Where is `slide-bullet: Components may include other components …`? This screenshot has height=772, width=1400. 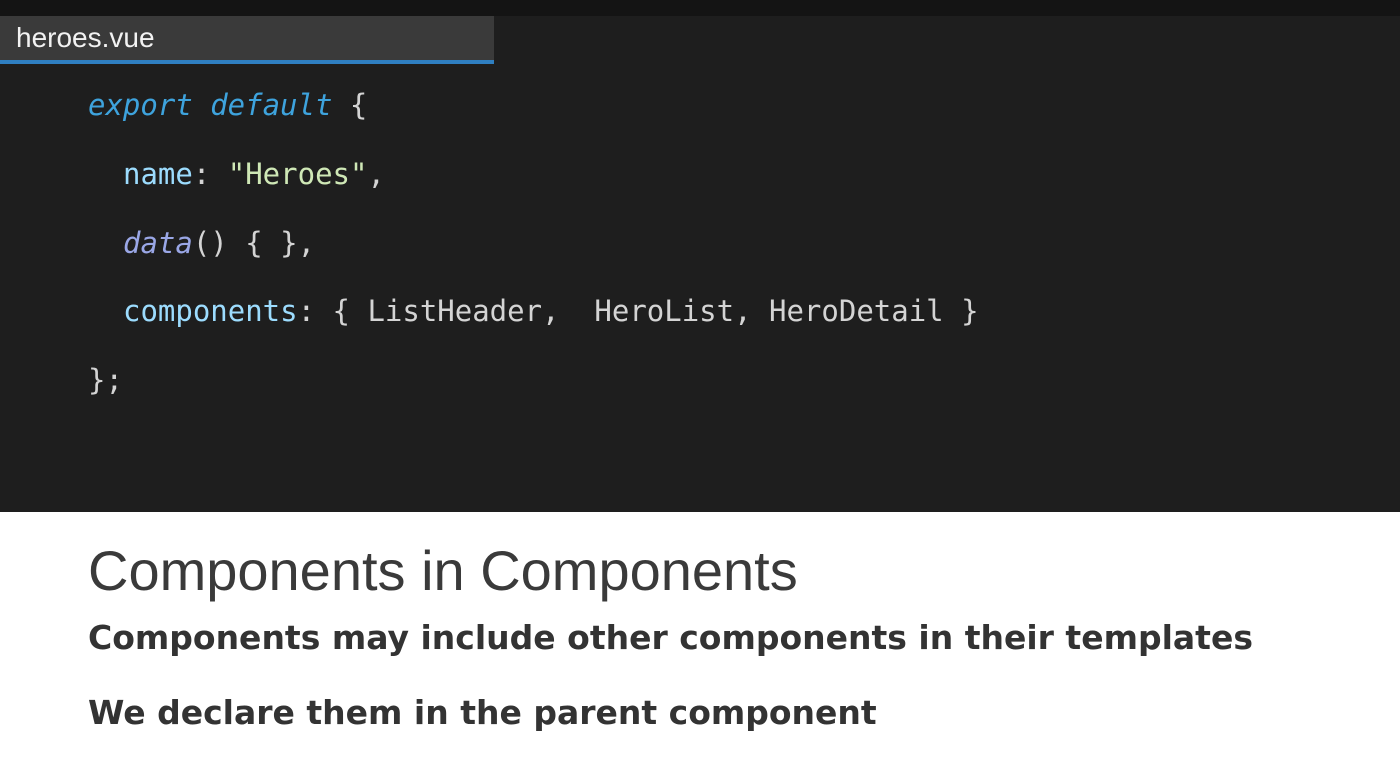 slide-bullet: Components may include other components … is located at coordinates (670, 637).